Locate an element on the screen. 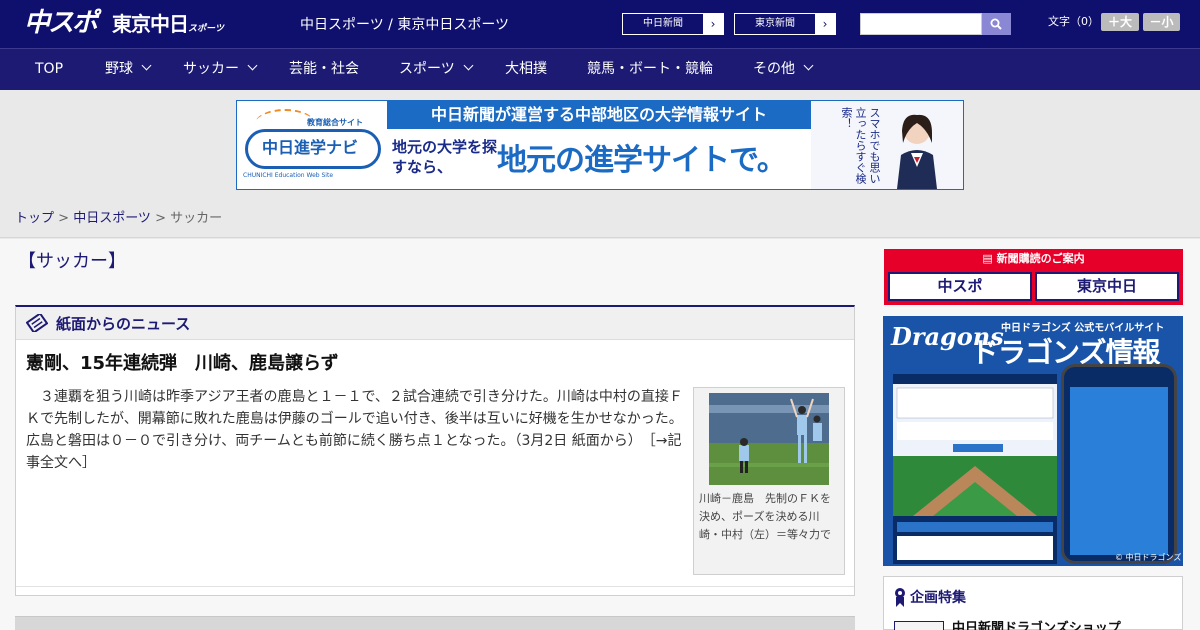 Image resolution: width=1200 pixels, height=630 pixels. article-title: 憲剛、15年連続弾 川崎、鹿島譲らず is located at coordinates (182, 364).